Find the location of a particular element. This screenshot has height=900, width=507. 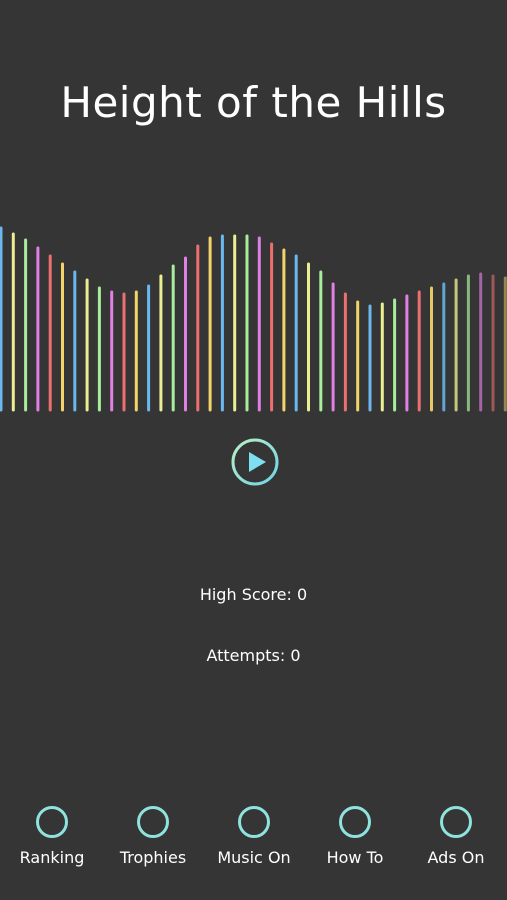

music-toggle-button: Music On is located at coordinates (254, 836).